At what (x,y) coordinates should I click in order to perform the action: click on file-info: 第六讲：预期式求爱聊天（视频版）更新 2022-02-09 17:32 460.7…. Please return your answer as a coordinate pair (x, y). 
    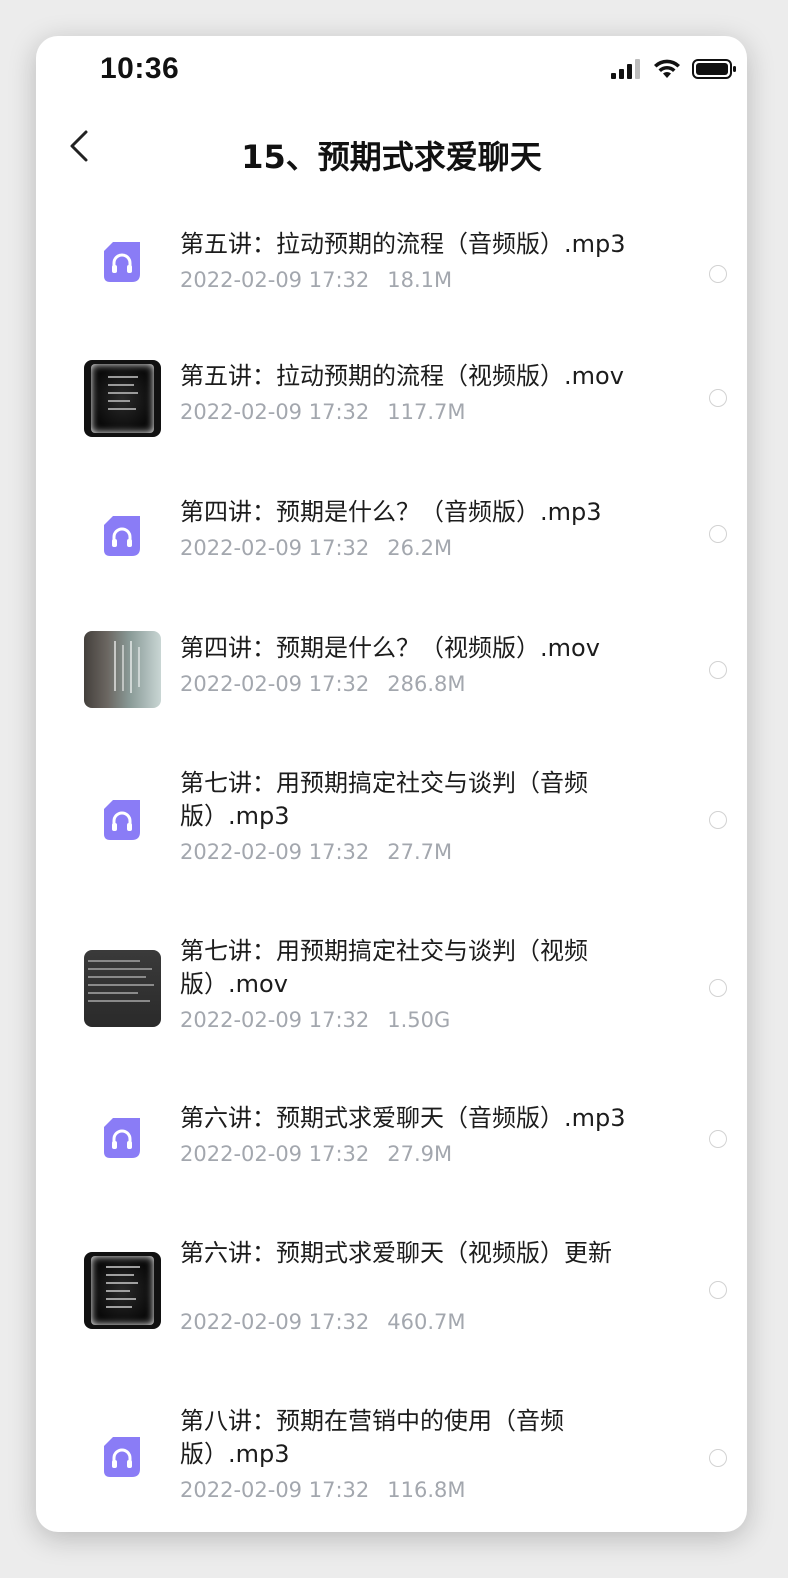
    Looking at the image, I should click on (440, 1286).